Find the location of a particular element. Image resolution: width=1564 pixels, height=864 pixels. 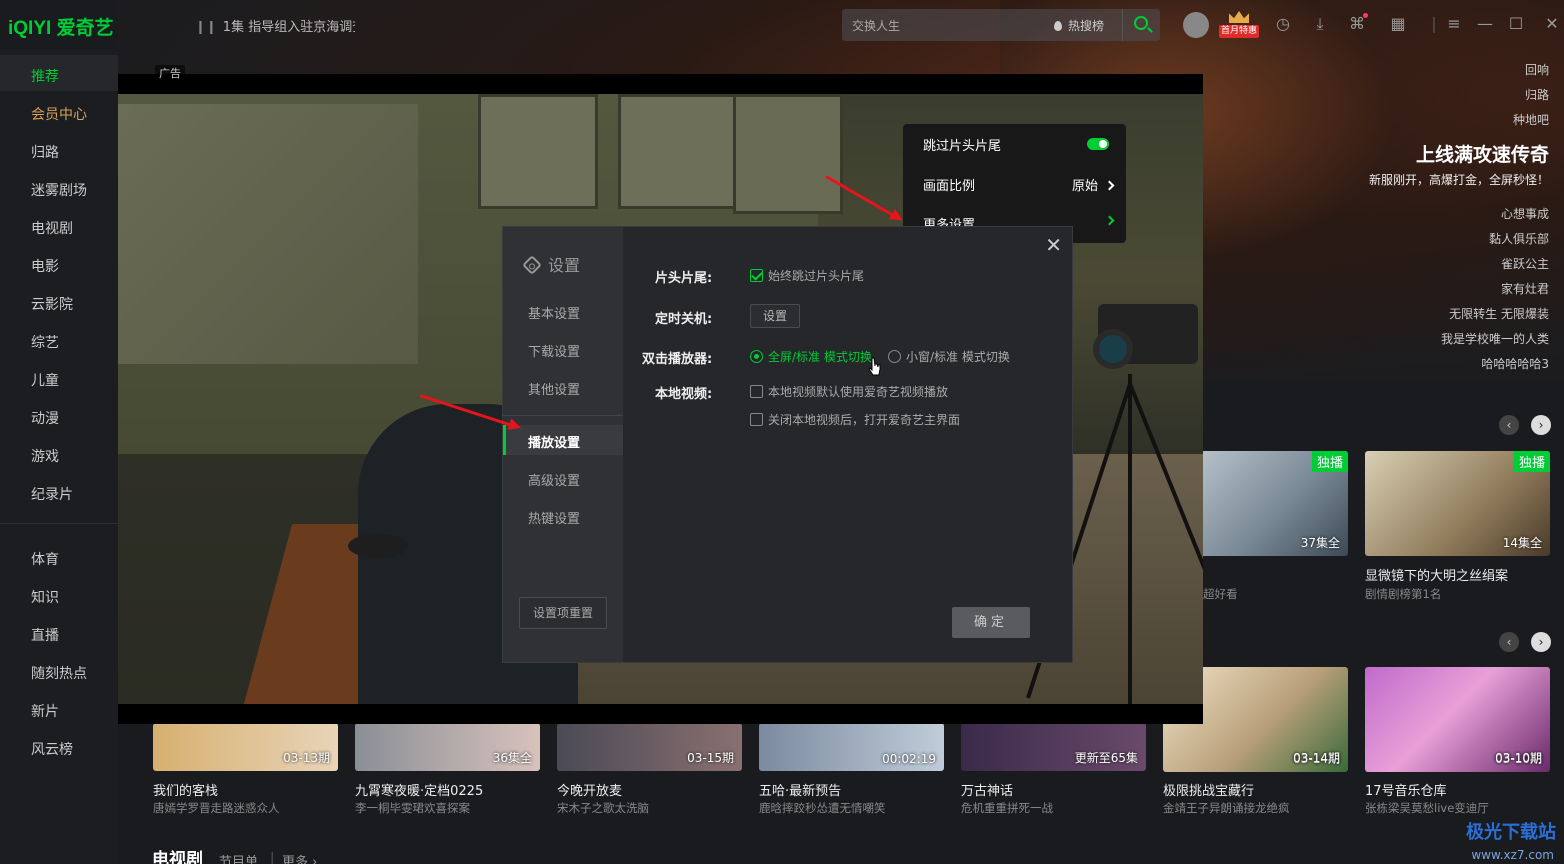

rail-item: 回响 is located at coordinates (1537, 69).